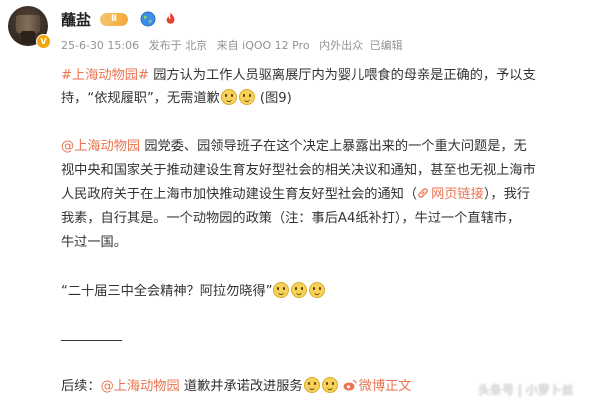  I want to click on hashtag-link: #上海动物园#, so click(105, 75).